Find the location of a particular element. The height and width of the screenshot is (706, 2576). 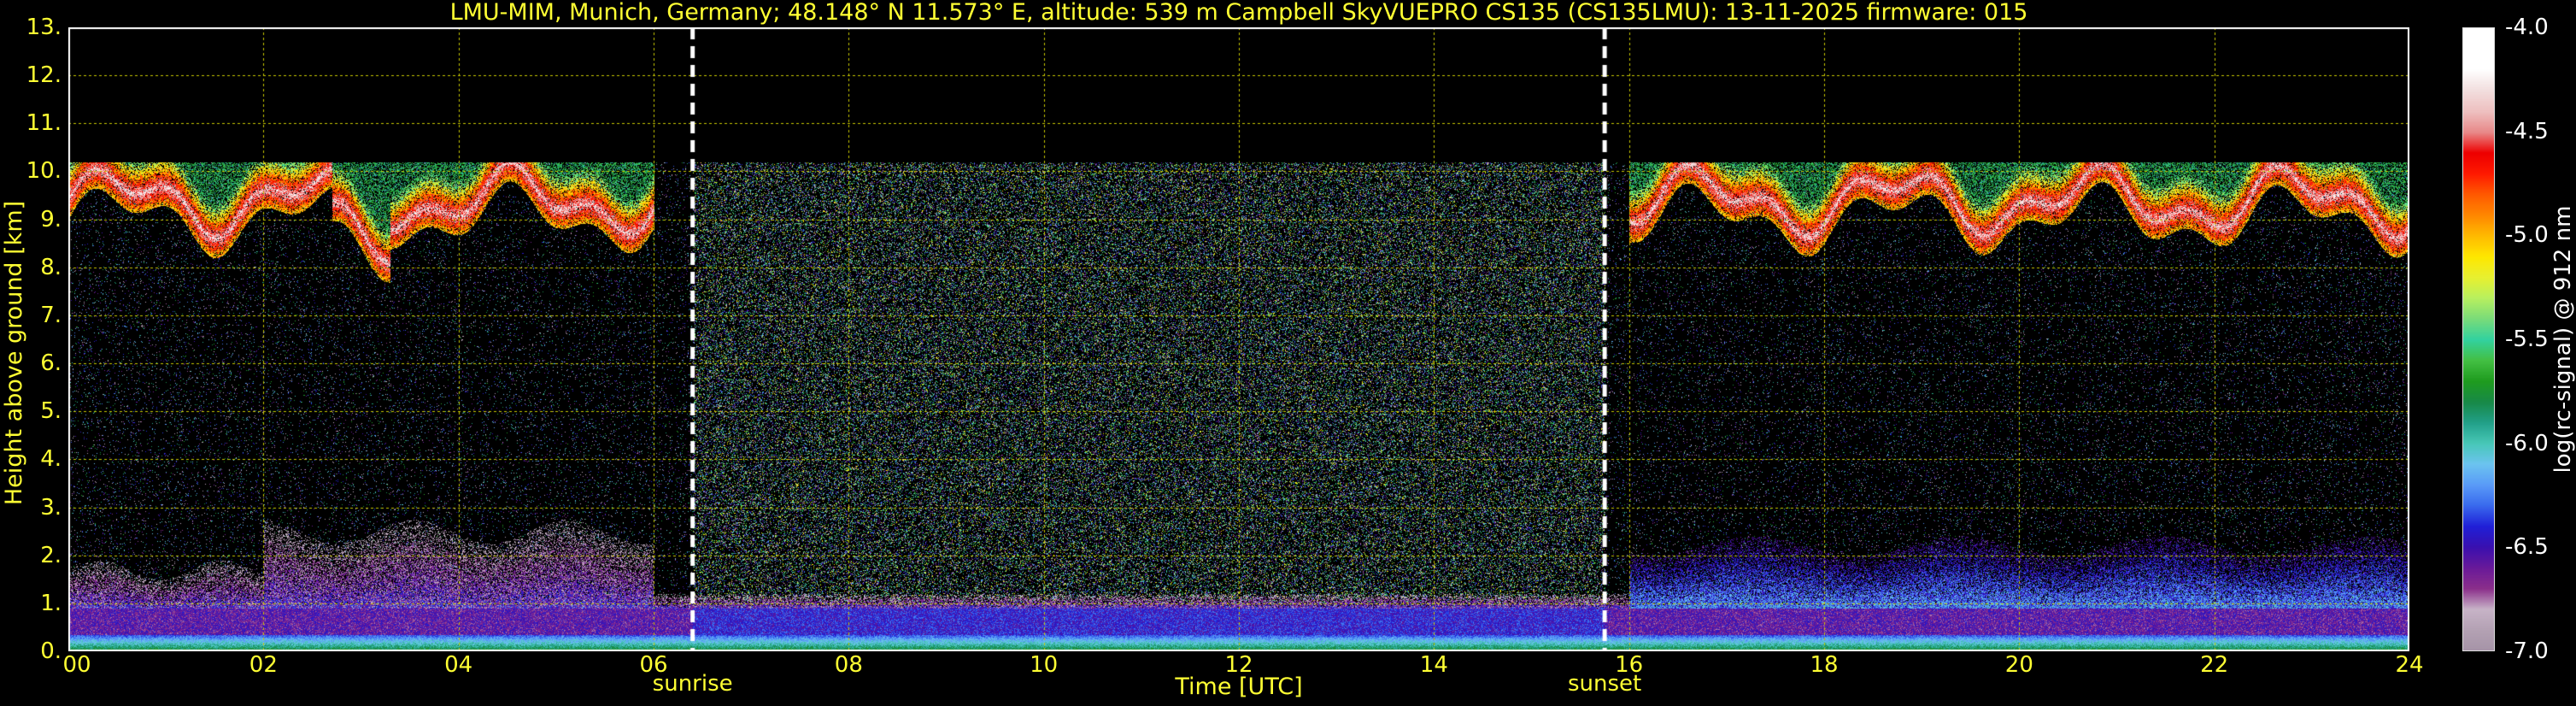

colorbar-tick-label: -6.0 is located at coordinates (2527, 443).